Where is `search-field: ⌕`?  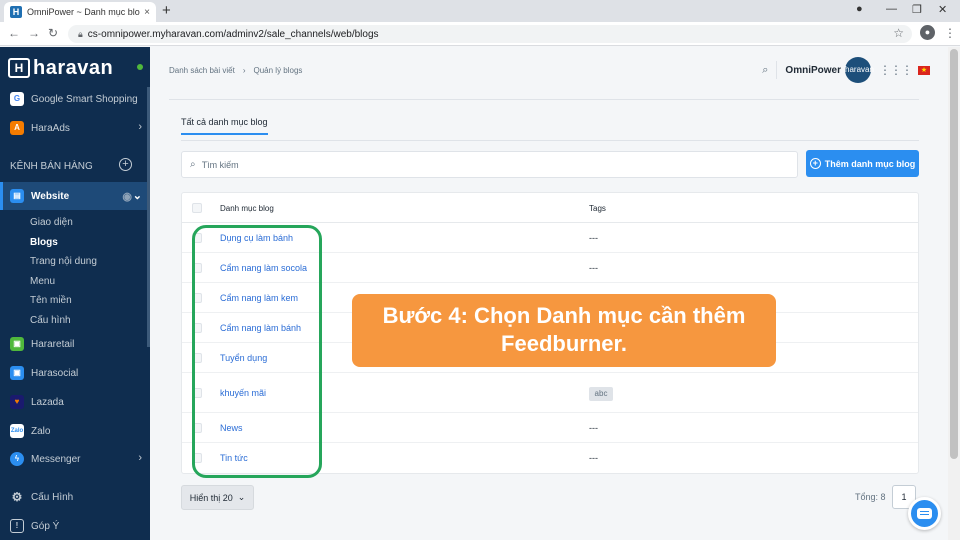
search-field: ⌕ is located at coordinates (489, 164).